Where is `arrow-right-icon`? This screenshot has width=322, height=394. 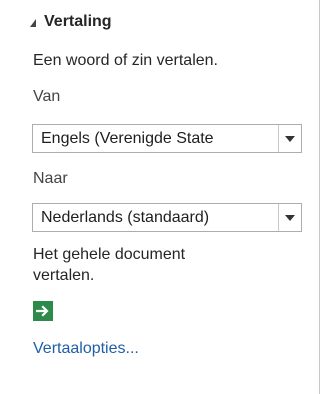
arrow-right-icon is located at coordinates (42, 311).